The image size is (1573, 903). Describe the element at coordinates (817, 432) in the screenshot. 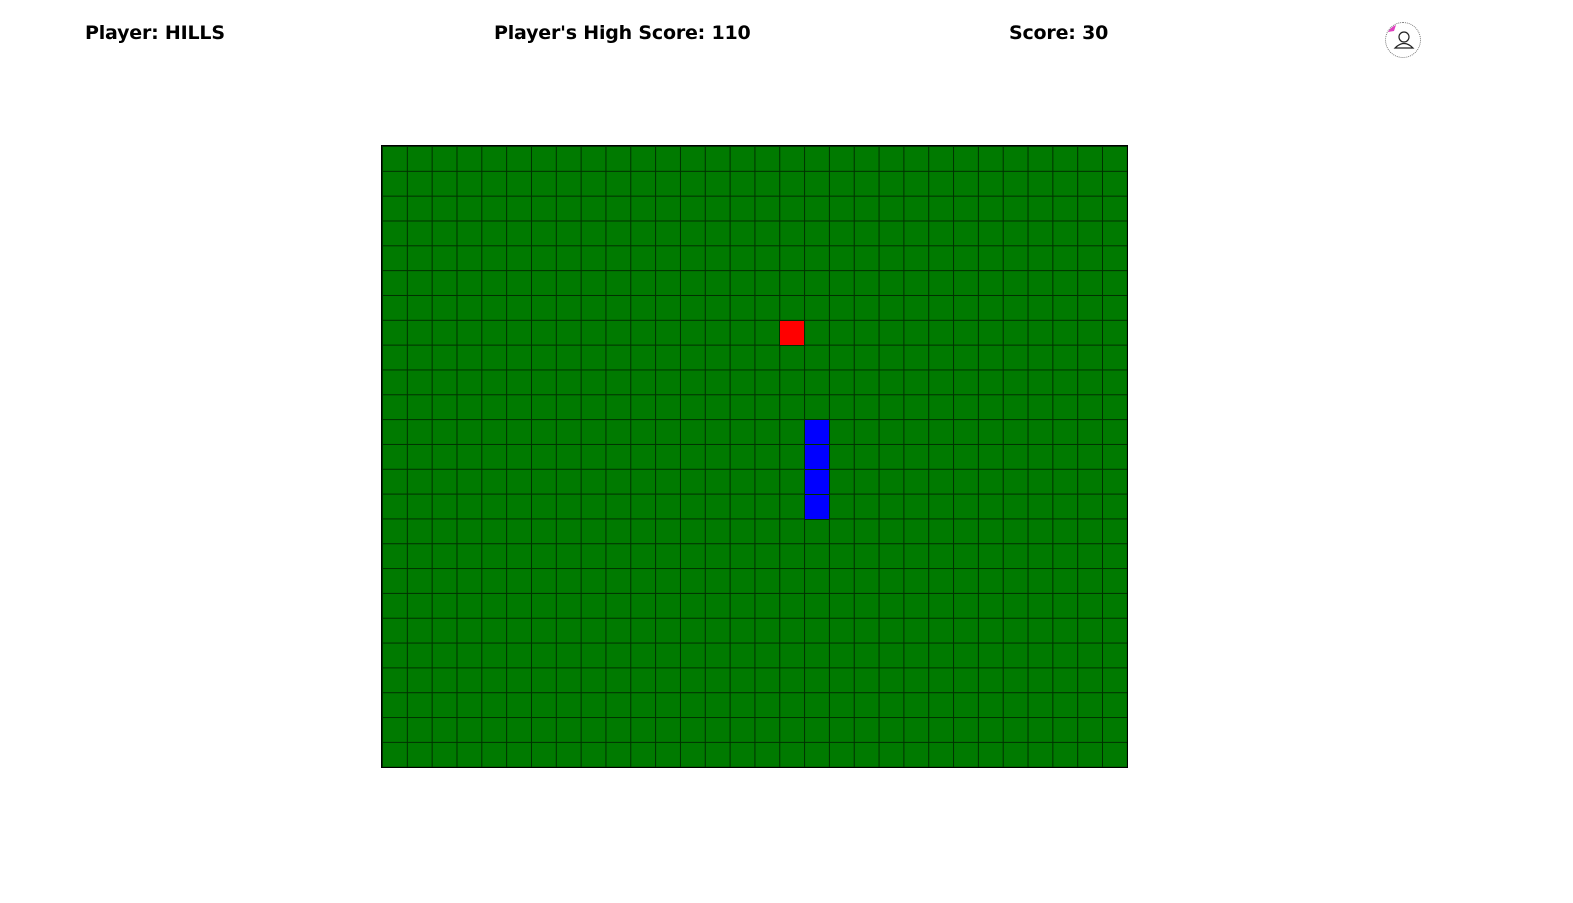

I see `snake-head` at that location.